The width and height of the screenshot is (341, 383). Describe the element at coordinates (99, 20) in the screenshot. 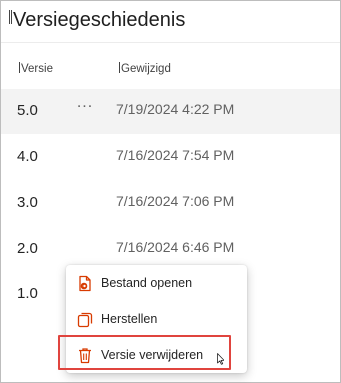

I see `panel-title-text: Versiegeschiedenis` at that location.